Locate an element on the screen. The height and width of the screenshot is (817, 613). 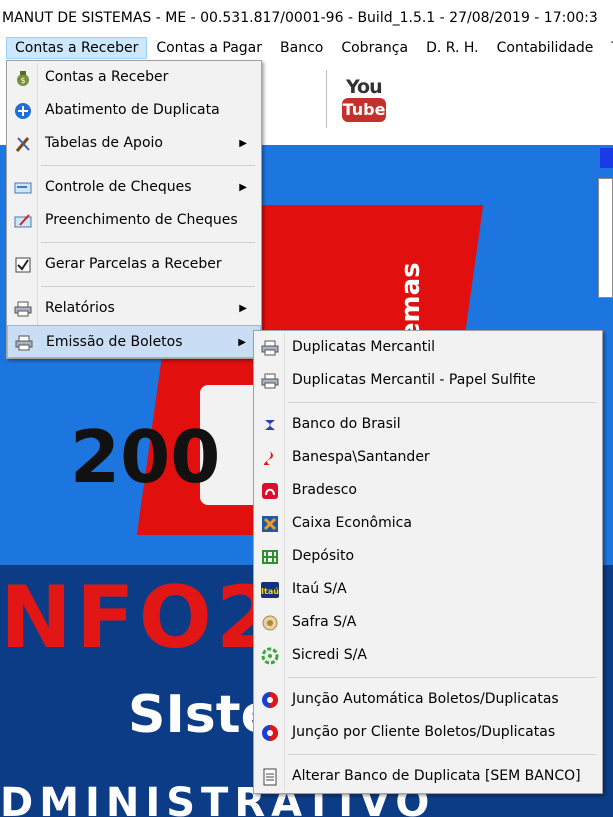
menuitem-label: Controle de Cheques is located at coordinates (118, 187).